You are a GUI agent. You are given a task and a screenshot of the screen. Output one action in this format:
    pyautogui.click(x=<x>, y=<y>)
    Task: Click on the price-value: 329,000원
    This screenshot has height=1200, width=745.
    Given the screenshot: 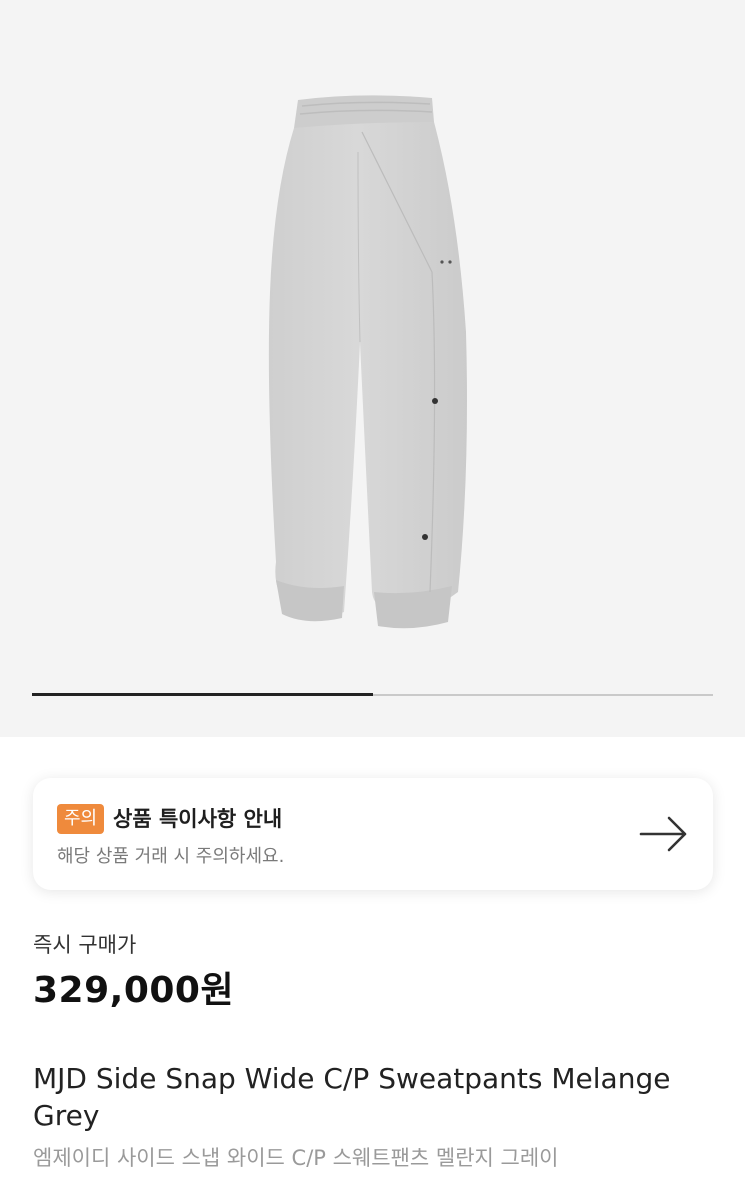 What is the action you would take?
    pyautogui.click(x=134, y=990)
    